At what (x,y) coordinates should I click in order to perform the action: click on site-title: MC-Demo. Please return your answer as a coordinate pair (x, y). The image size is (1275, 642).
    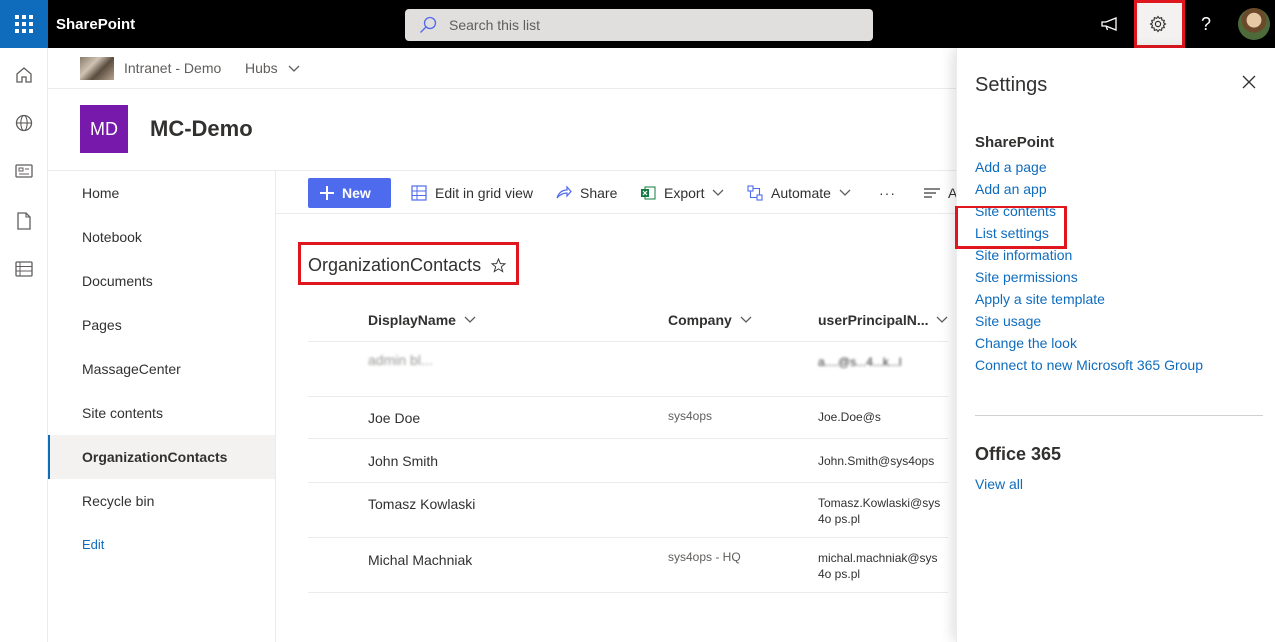
    Looking at the image, I should click on (201, 129).